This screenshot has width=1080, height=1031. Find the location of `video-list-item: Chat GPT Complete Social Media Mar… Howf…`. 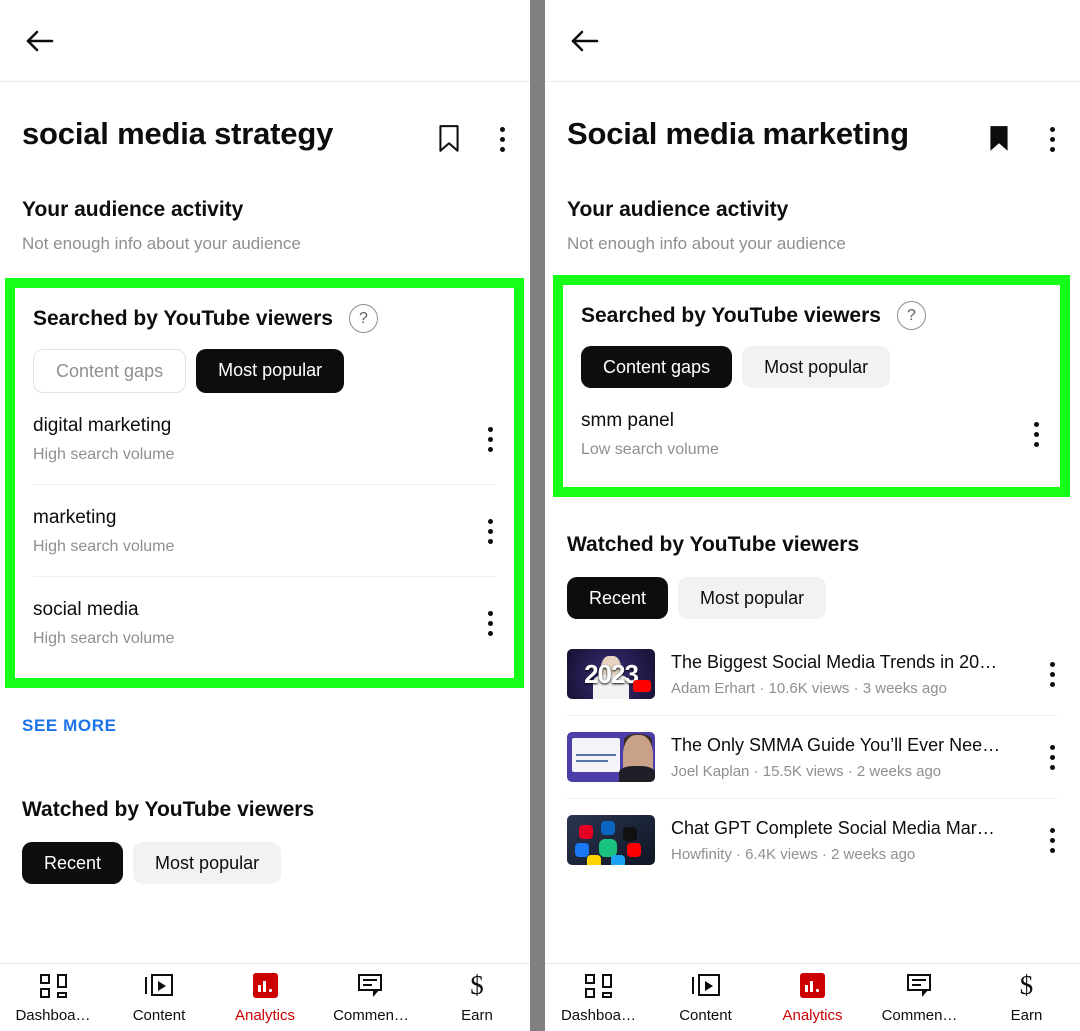

video-list-item: Chat GPT Complete Social Media Mar… Howf… is located at coordinates (812, 839).